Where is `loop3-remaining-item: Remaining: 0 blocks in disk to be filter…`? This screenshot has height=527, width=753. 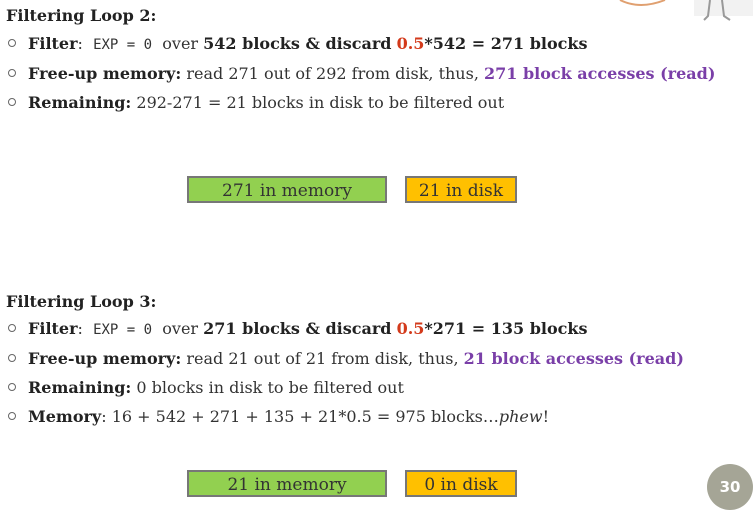
loop3-remaining-item: Remaining: 0 blocks in disk to be filter… is located at coordinates (206, 387).